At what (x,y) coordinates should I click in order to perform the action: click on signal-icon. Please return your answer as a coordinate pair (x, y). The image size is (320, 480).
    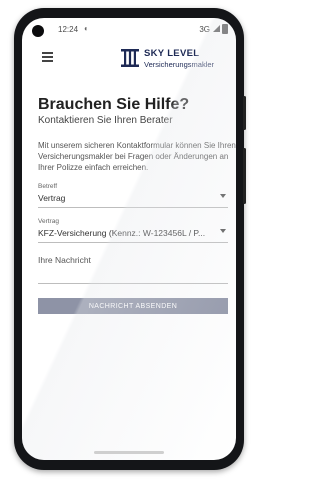
    Looking at the image, I should click on (216, 28).